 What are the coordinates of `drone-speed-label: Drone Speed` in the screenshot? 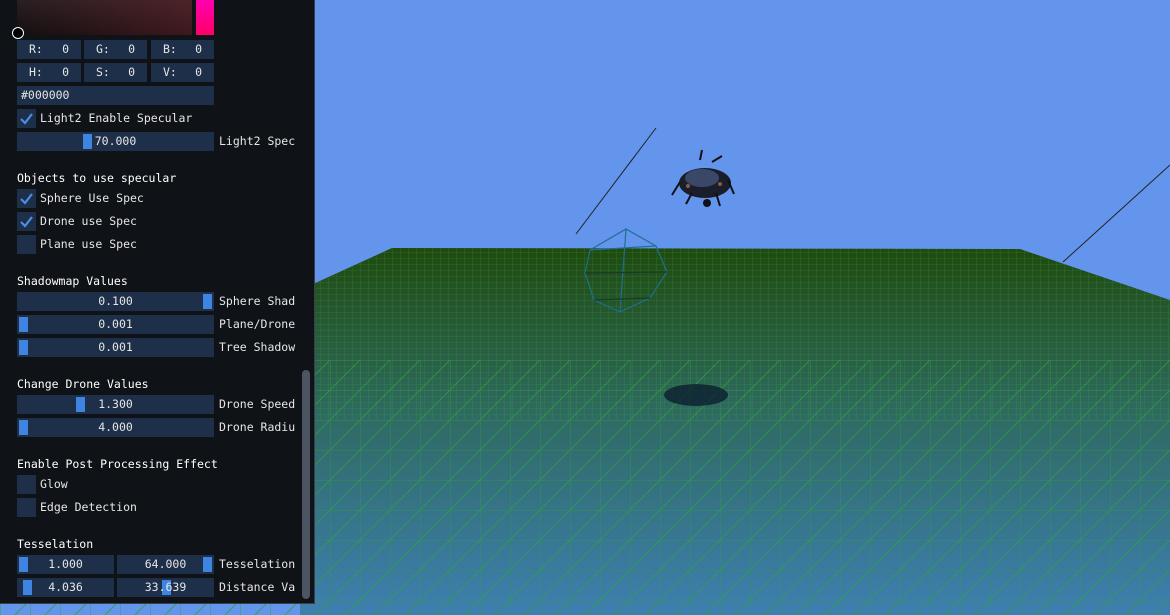 It's located at (257, 404).